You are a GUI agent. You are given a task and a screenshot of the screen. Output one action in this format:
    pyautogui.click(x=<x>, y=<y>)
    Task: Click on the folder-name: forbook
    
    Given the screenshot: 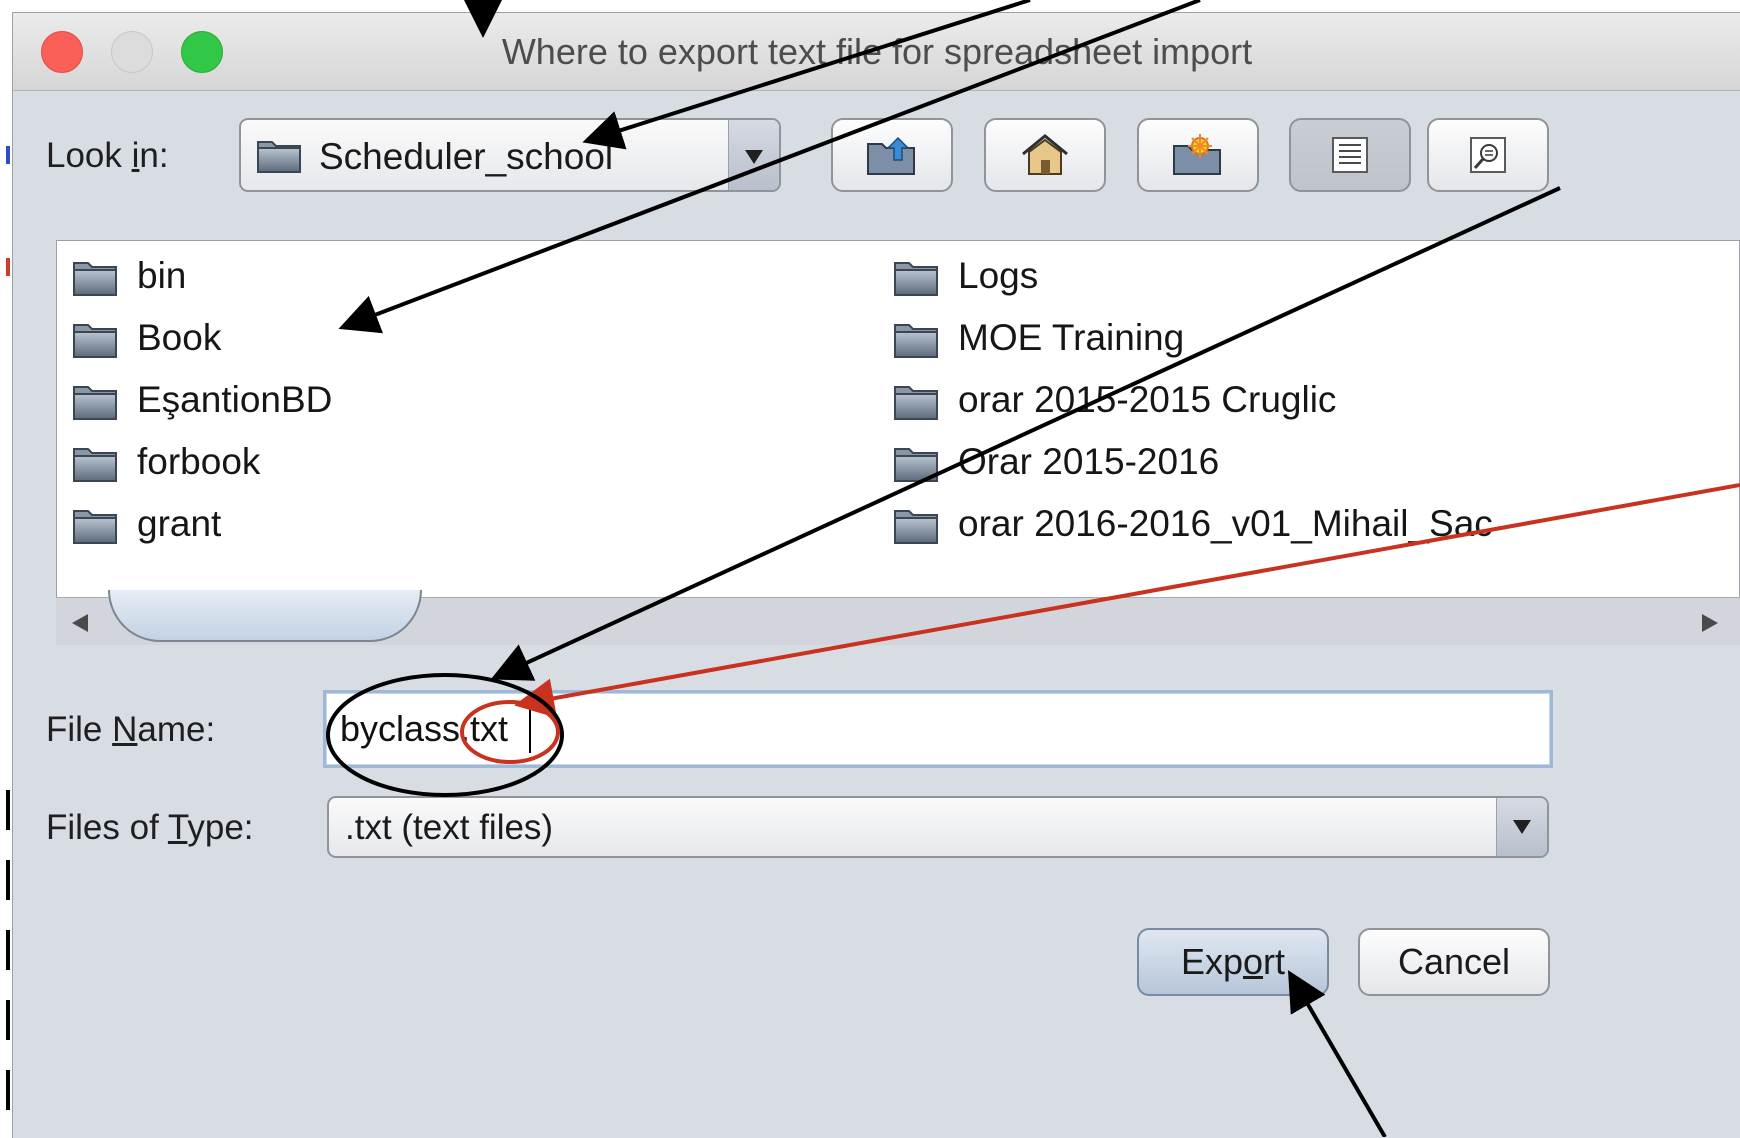 What is the action you would take?
    pyautogui.click(x=199, y=461)
    